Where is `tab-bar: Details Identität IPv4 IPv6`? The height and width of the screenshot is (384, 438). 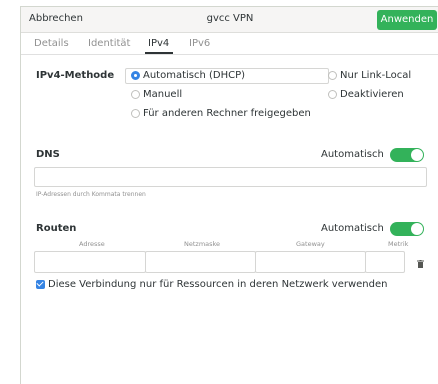
tab-bar: Details Identität IPv4 IPv6 is located at coordinates (229, 44).